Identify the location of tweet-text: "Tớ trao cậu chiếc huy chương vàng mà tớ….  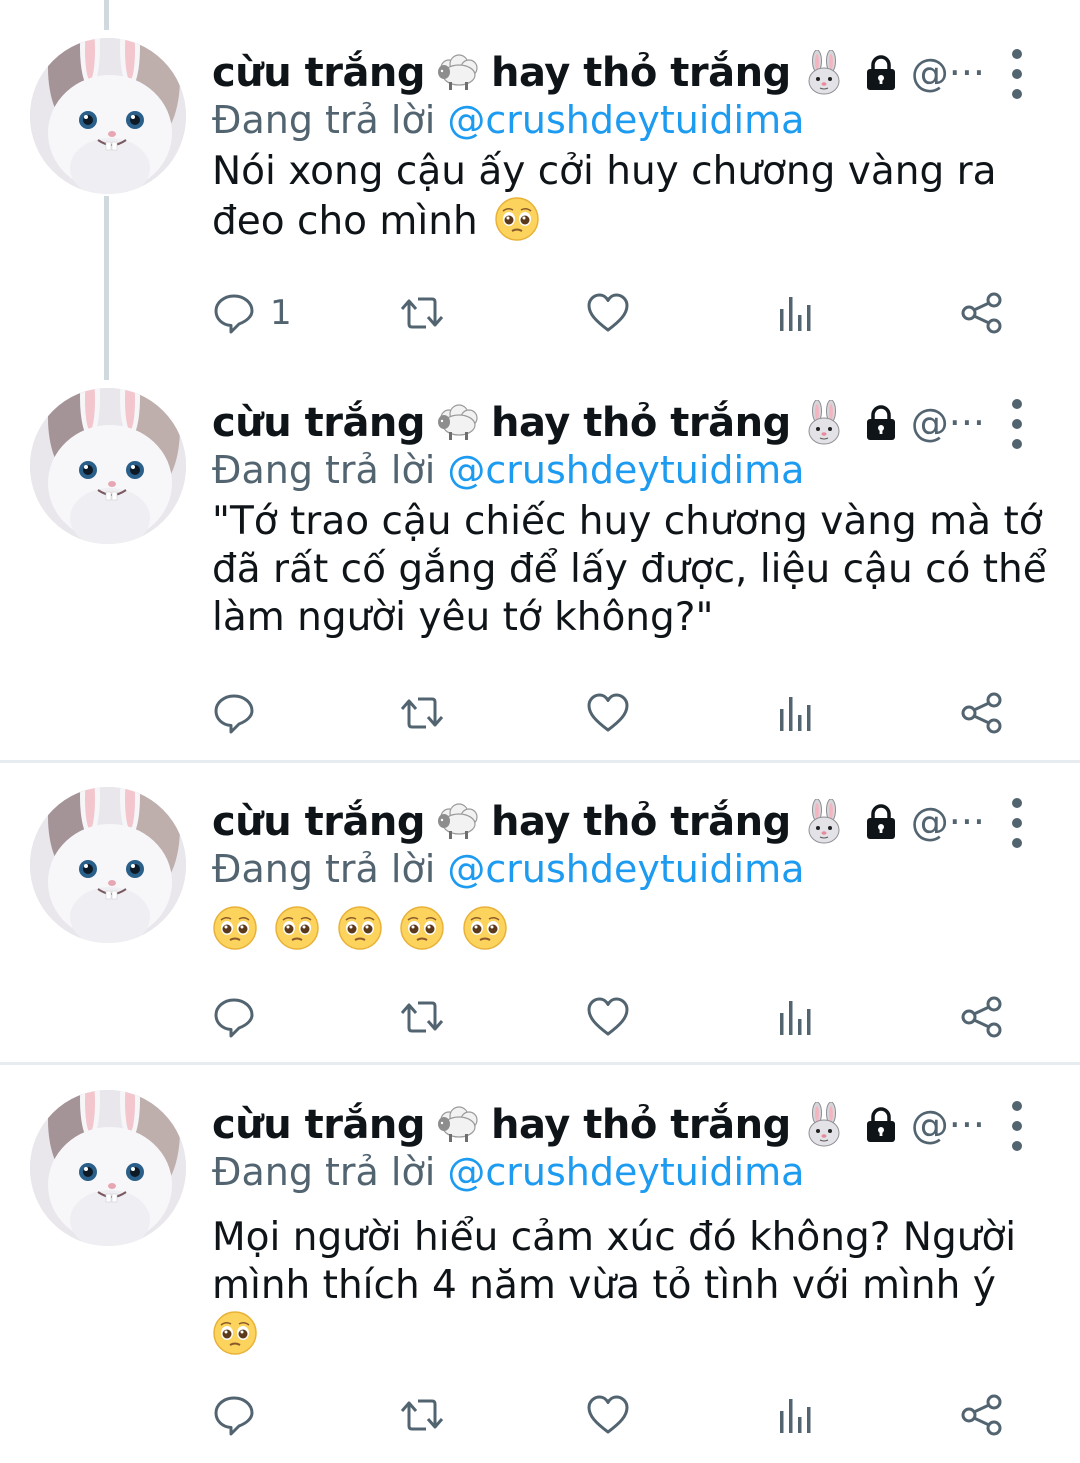
(632, 570).